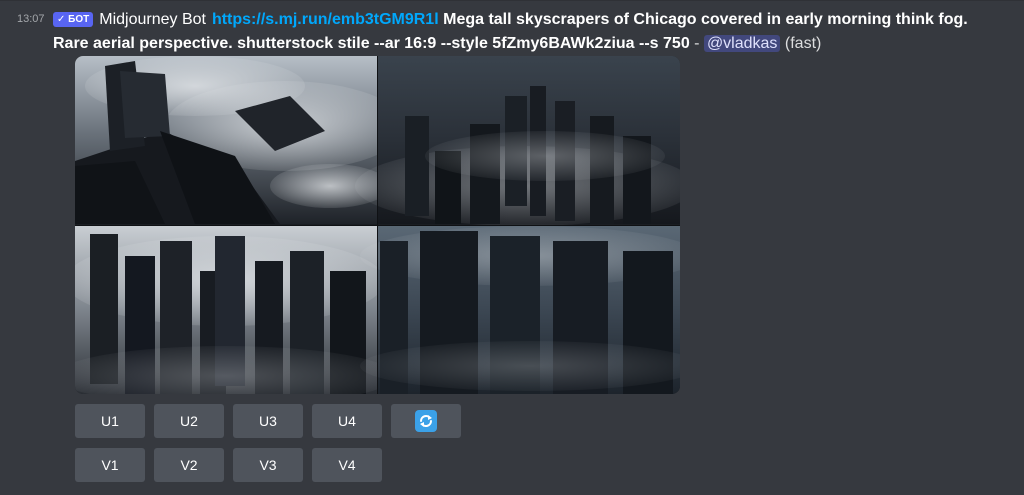 This screenshot has height=495, width=1024. I want to click on upscale-button-row: U1 U2 U3 U4, so click(268, 421).